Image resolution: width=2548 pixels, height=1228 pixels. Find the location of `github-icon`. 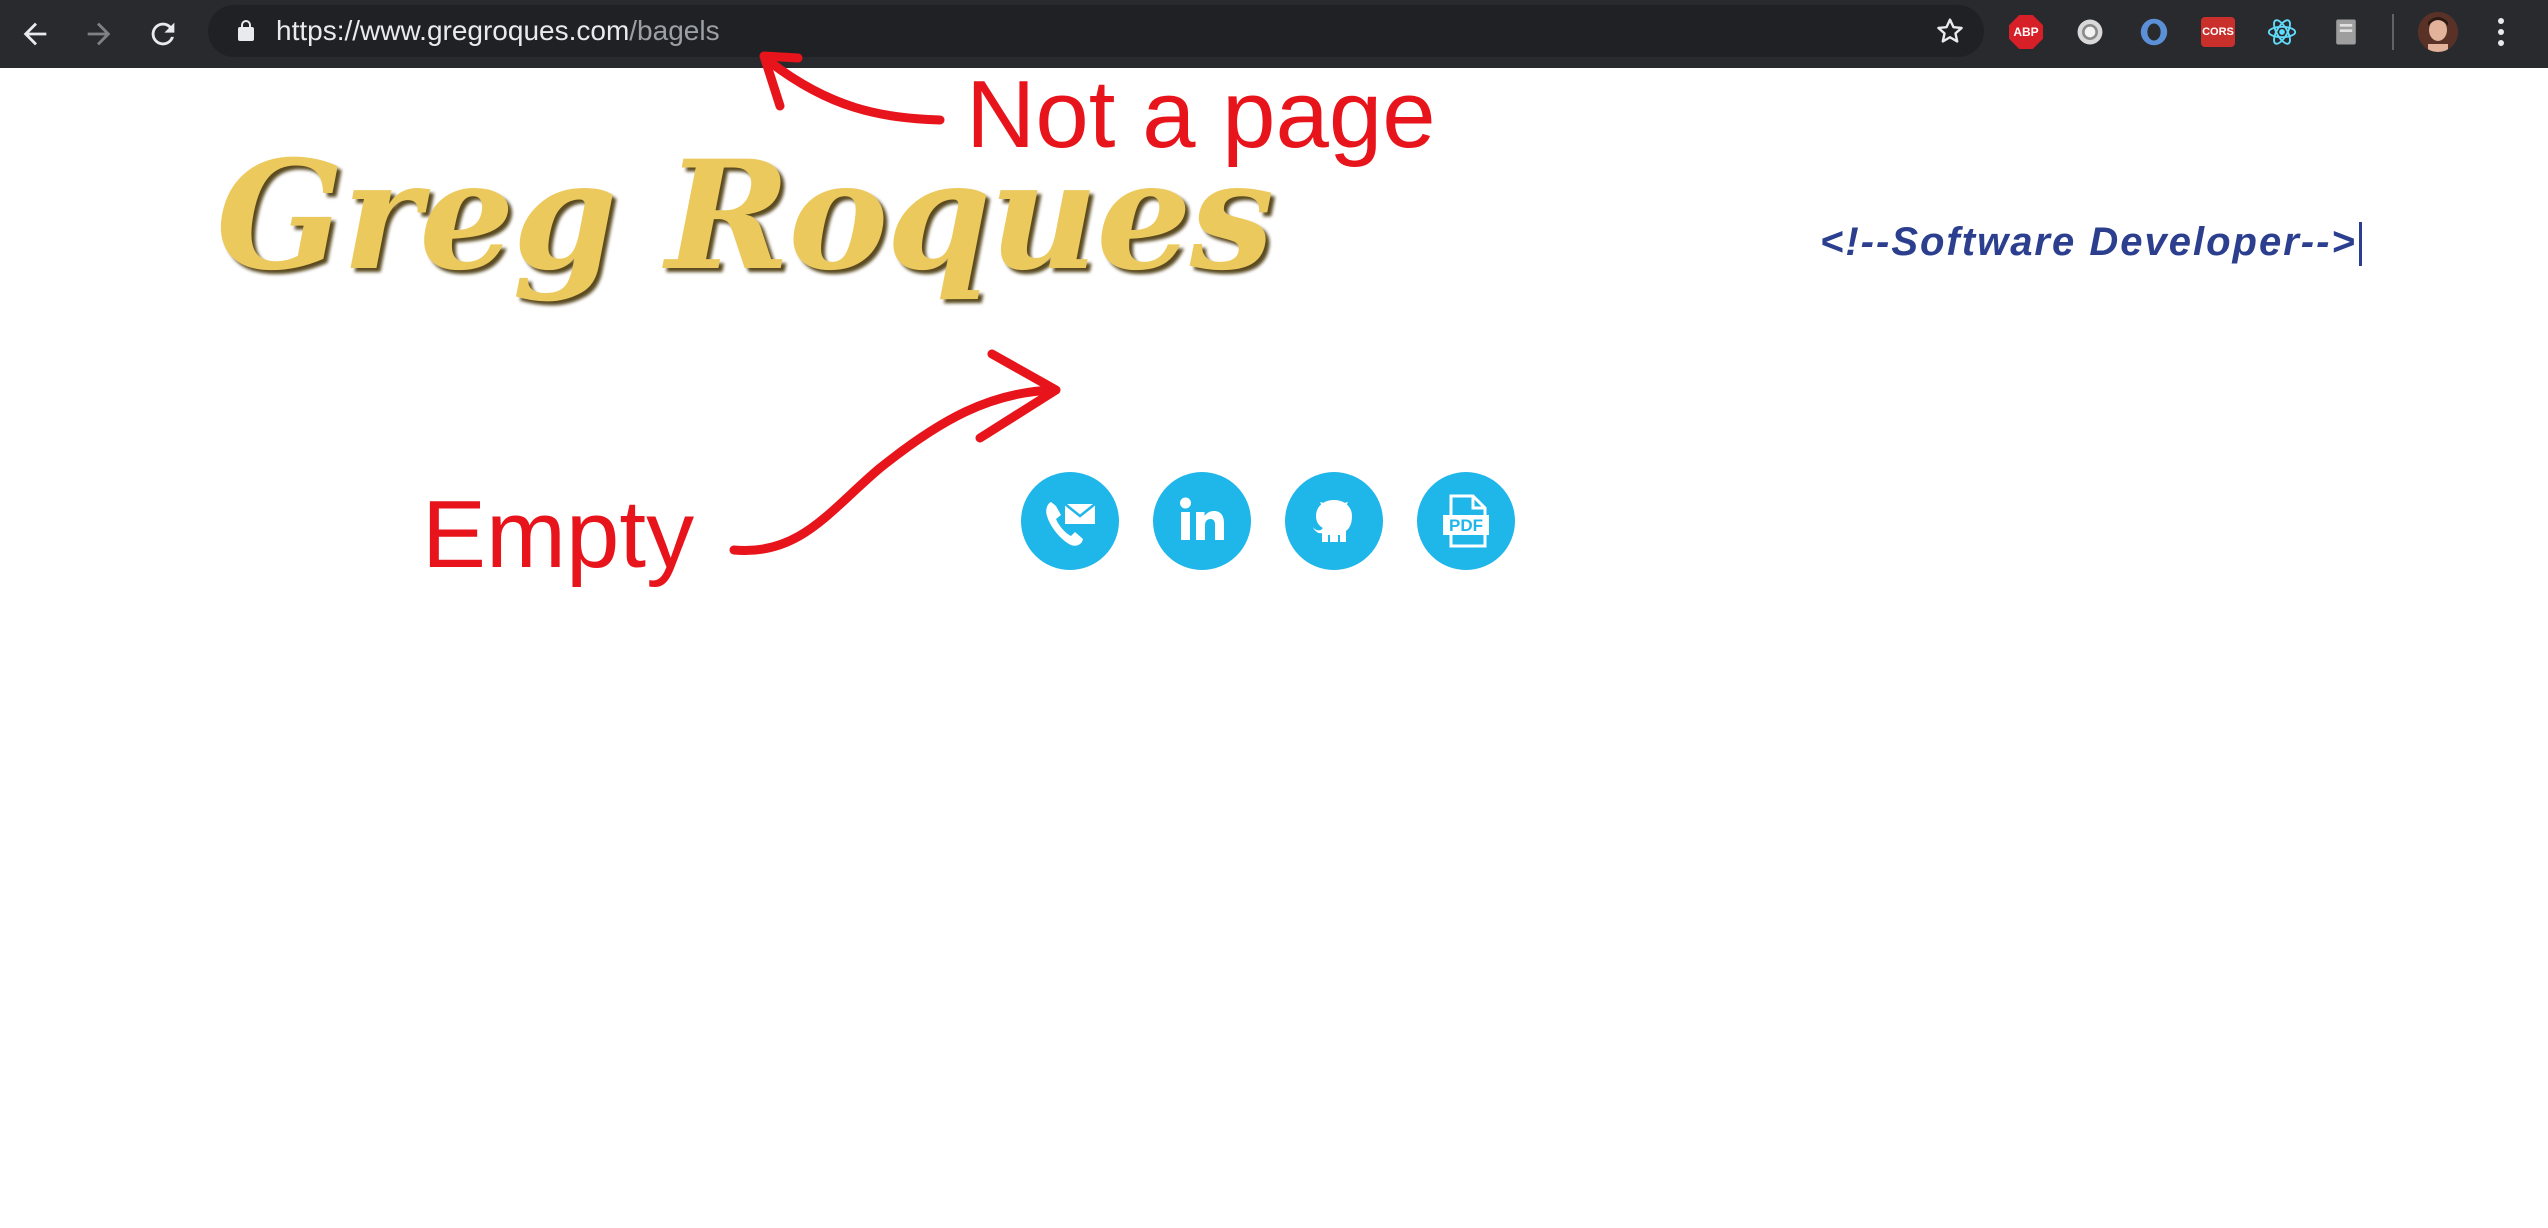

github-icon is located at coordinates (1332, 521).